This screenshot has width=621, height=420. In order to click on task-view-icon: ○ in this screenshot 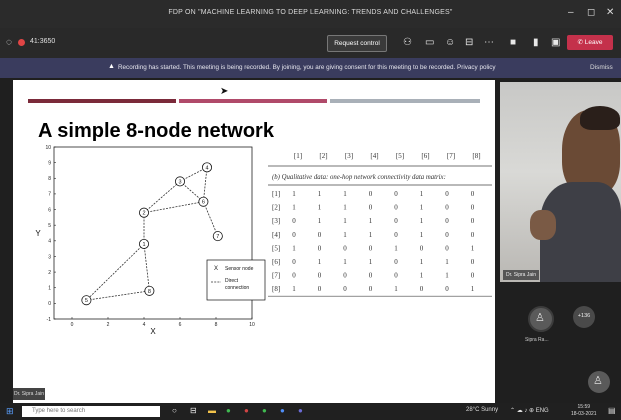, I will do `click(174, 410)`.